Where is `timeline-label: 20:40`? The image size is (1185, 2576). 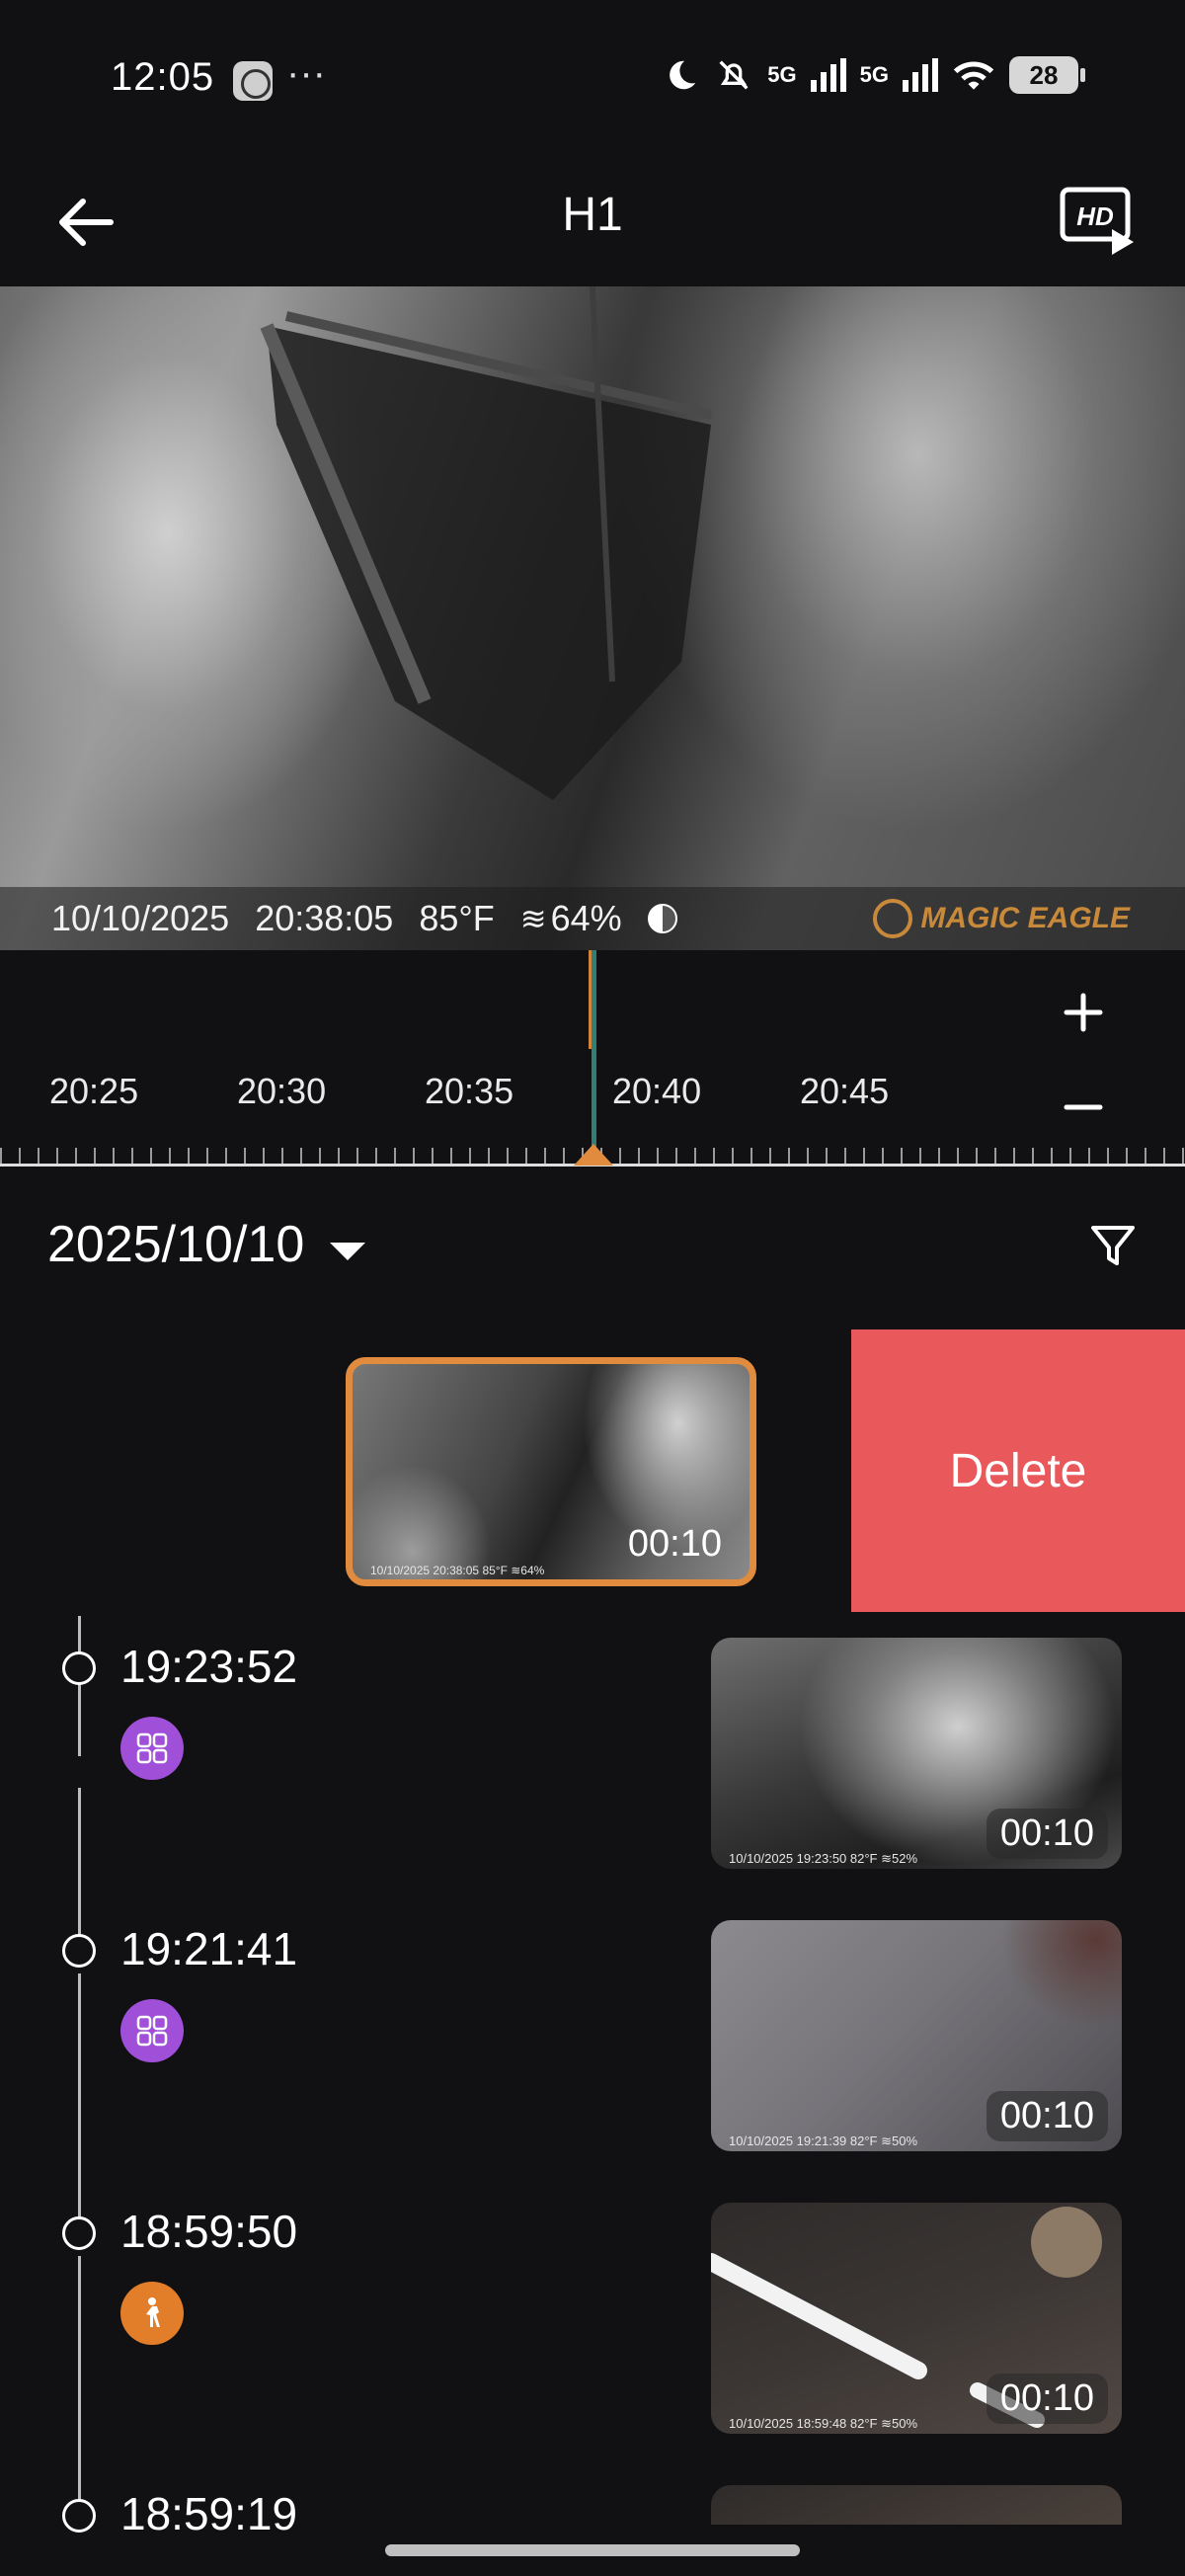
timeline-label: 20:40 is located at coordinates (657, 1091).